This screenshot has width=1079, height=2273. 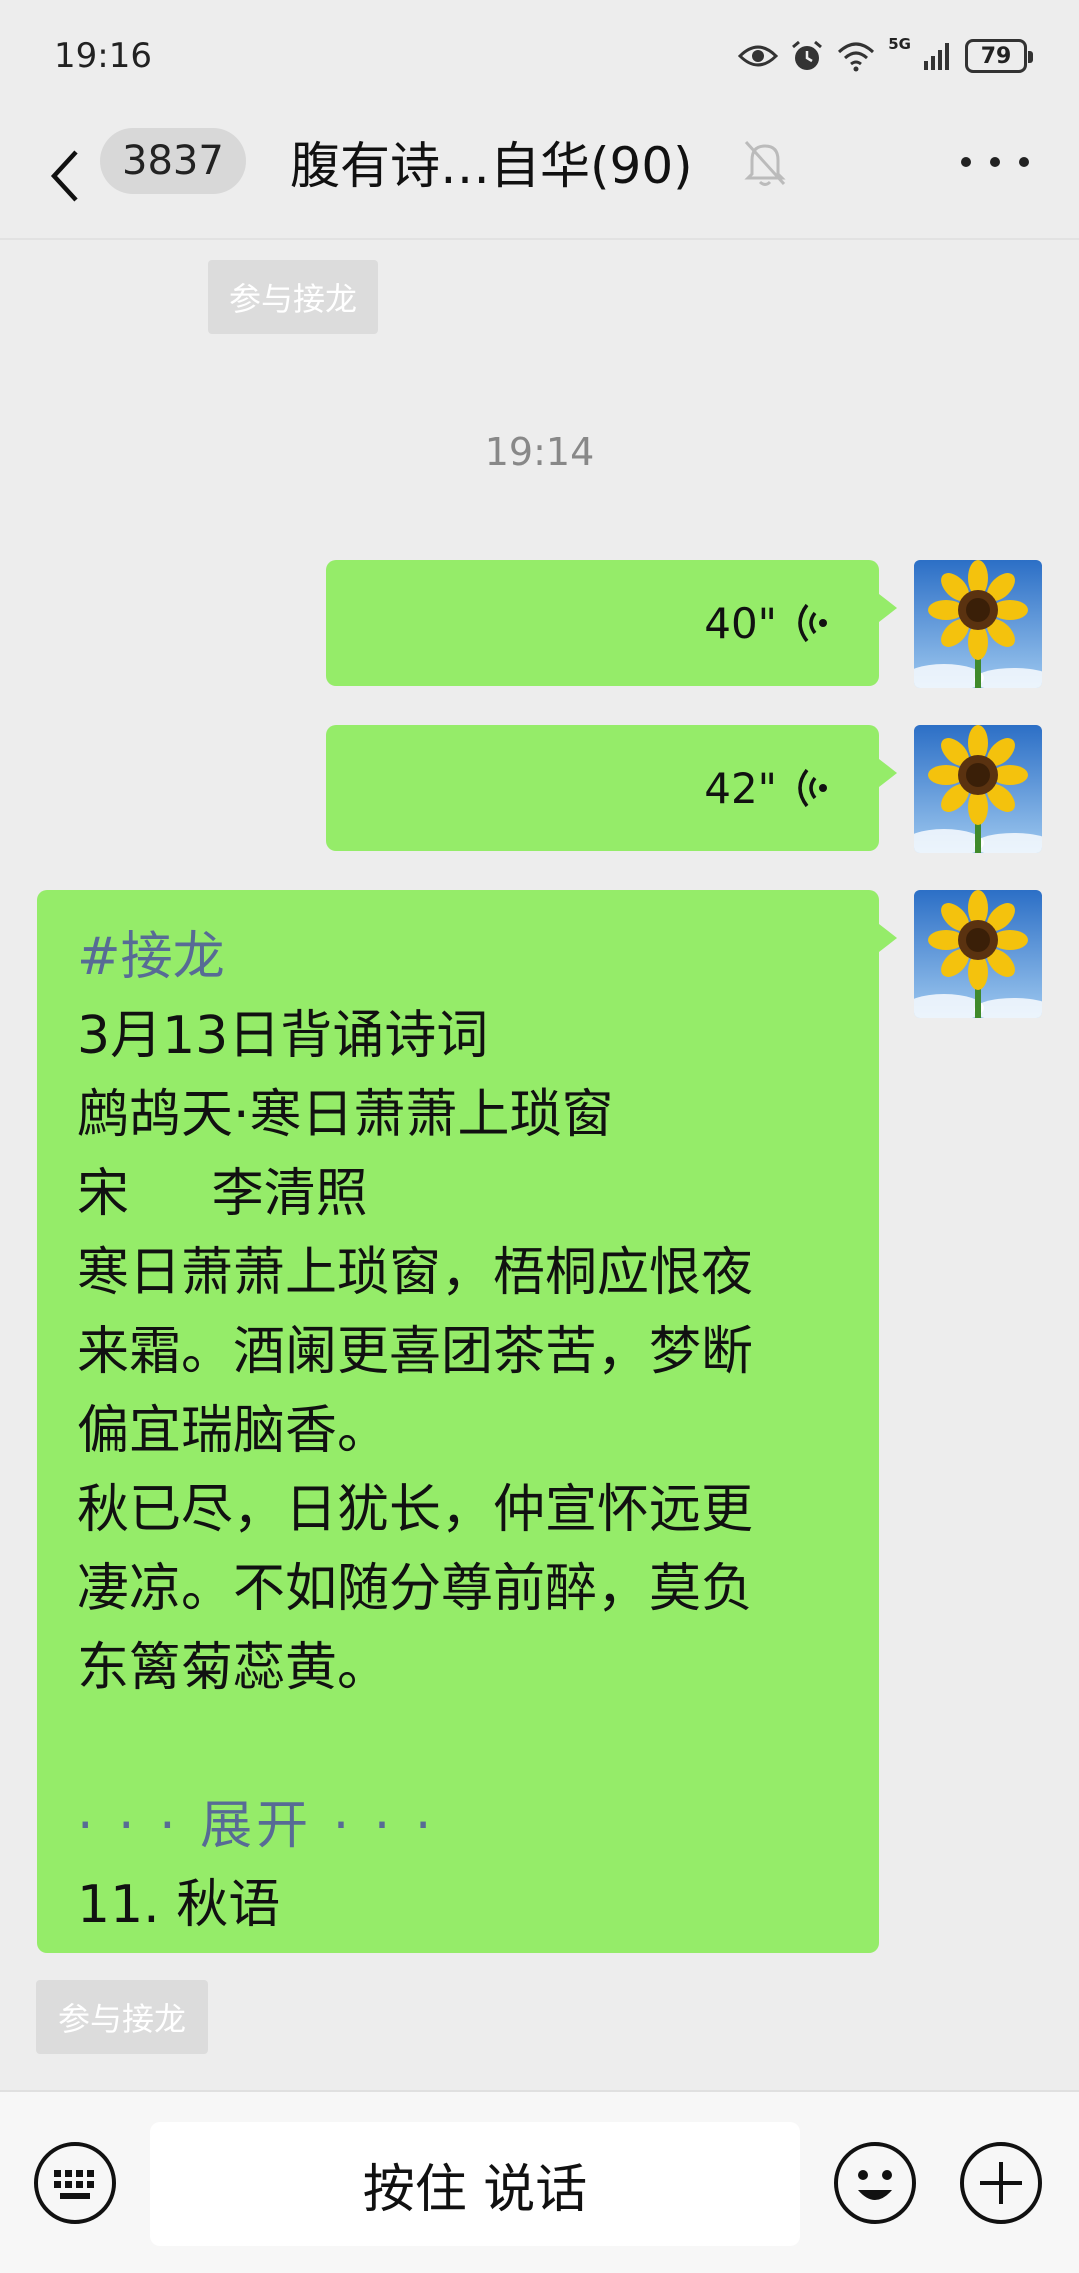 What do you see at coordinates (415, 1589) in the screenshot?
I see `message-line: 凄凉。不如随分尊前醉，莫负` at bounding box center [415, 1589].